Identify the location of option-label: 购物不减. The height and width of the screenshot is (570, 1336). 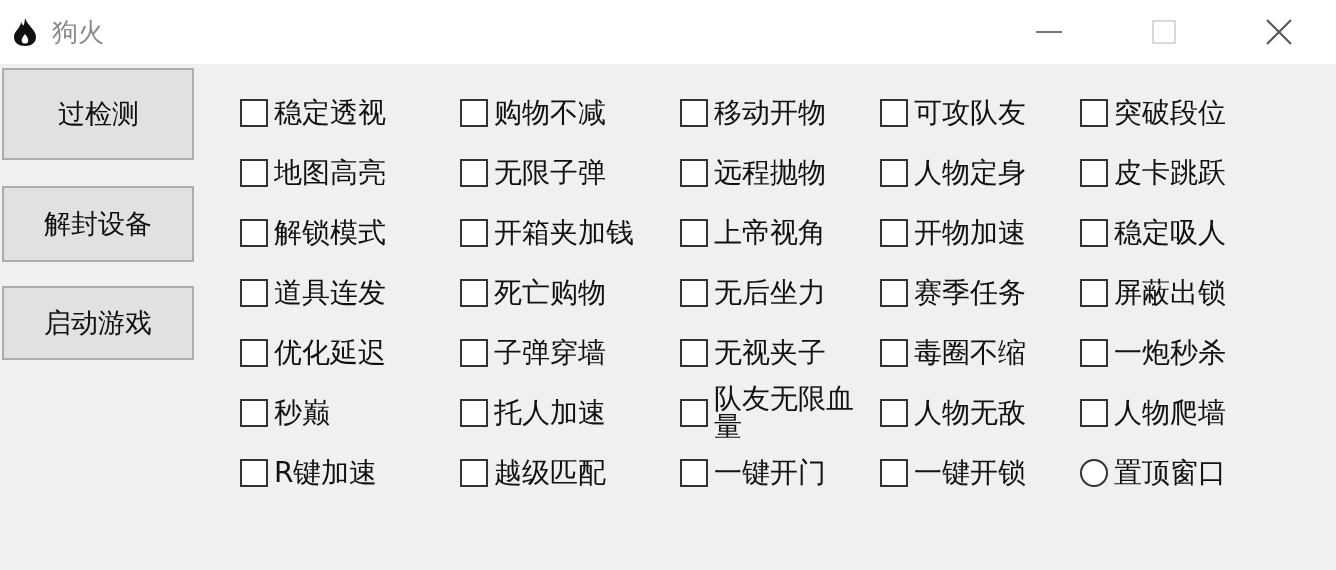
(550, 113).